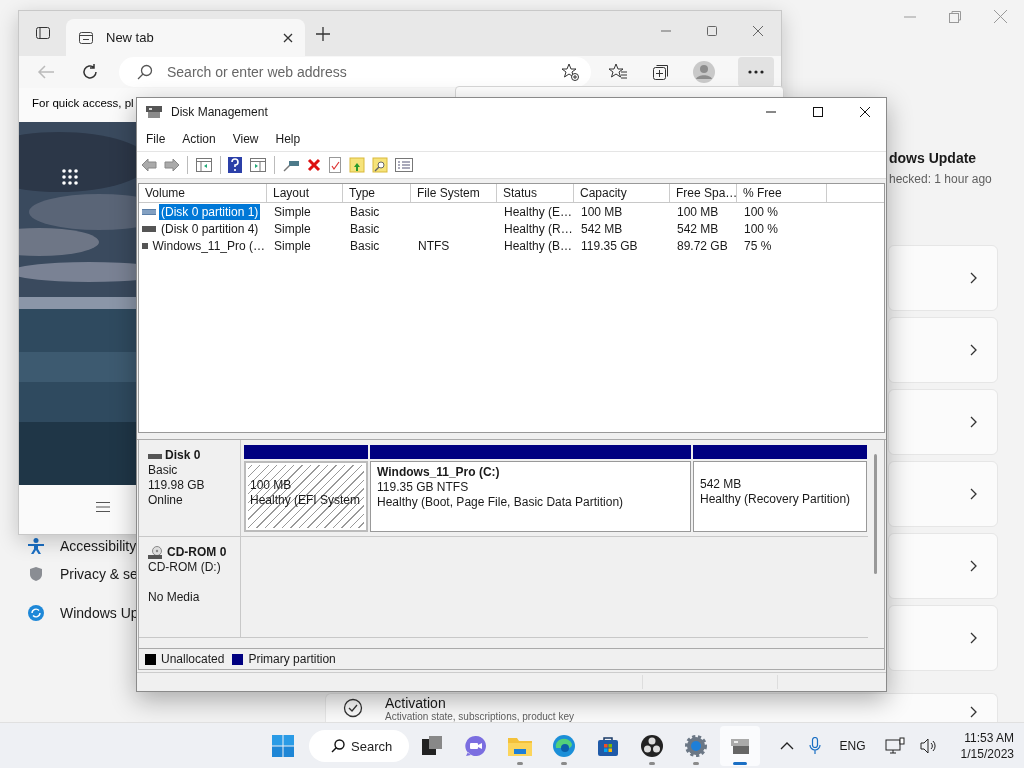 The image size is (1024, 768). What do you see at coordinates (204, 165) in the screenshot?
I see `console-tree-icon` at bounding box center [204, 165].